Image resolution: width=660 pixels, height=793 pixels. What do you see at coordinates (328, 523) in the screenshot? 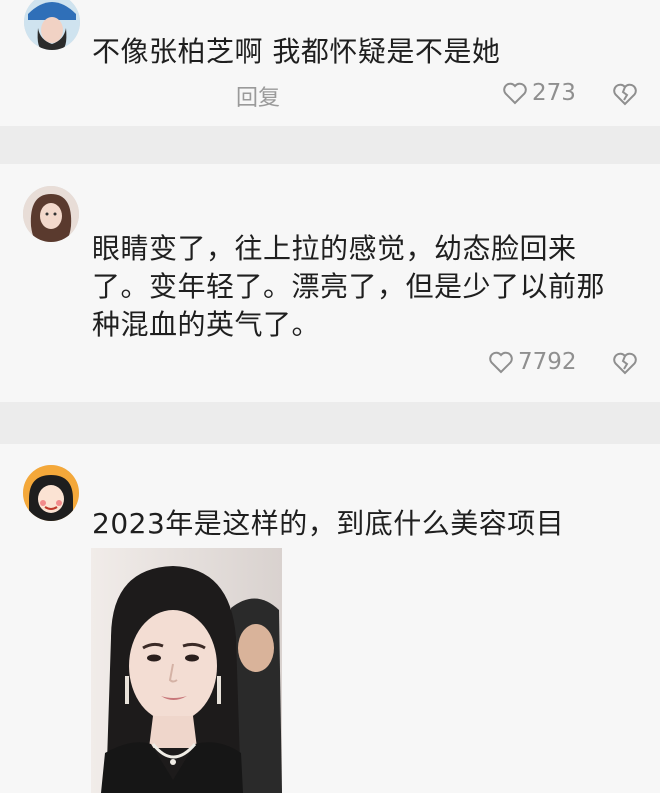
I see `comment-text: 2023年是这样的，到底什么美容项目` at bounding box center [328, 523].